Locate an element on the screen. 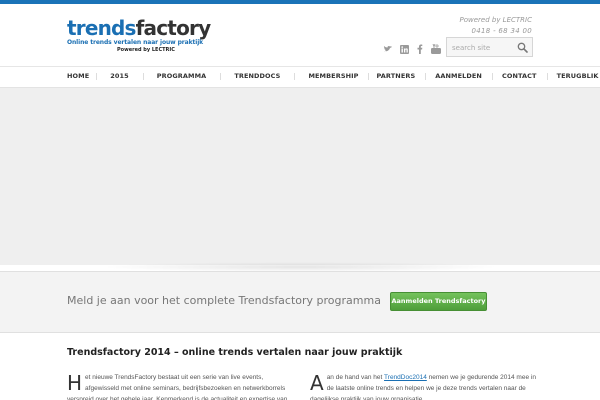 The height and width of the screenshot is (400, 600). youtube-icon is located at coordinates (436, 49).